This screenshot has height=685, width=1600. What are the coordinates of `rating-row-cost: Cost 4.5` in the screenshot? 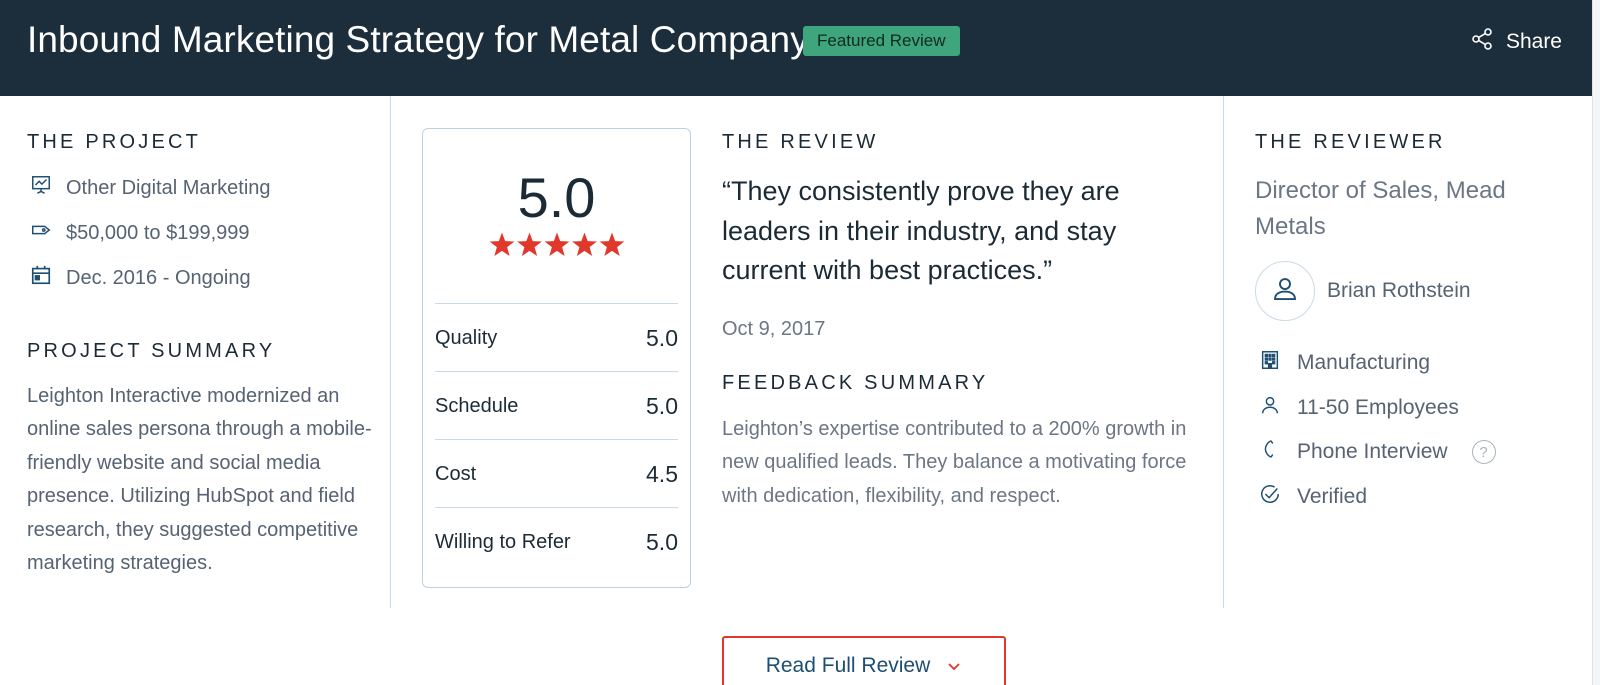 It's located at (556, 473).